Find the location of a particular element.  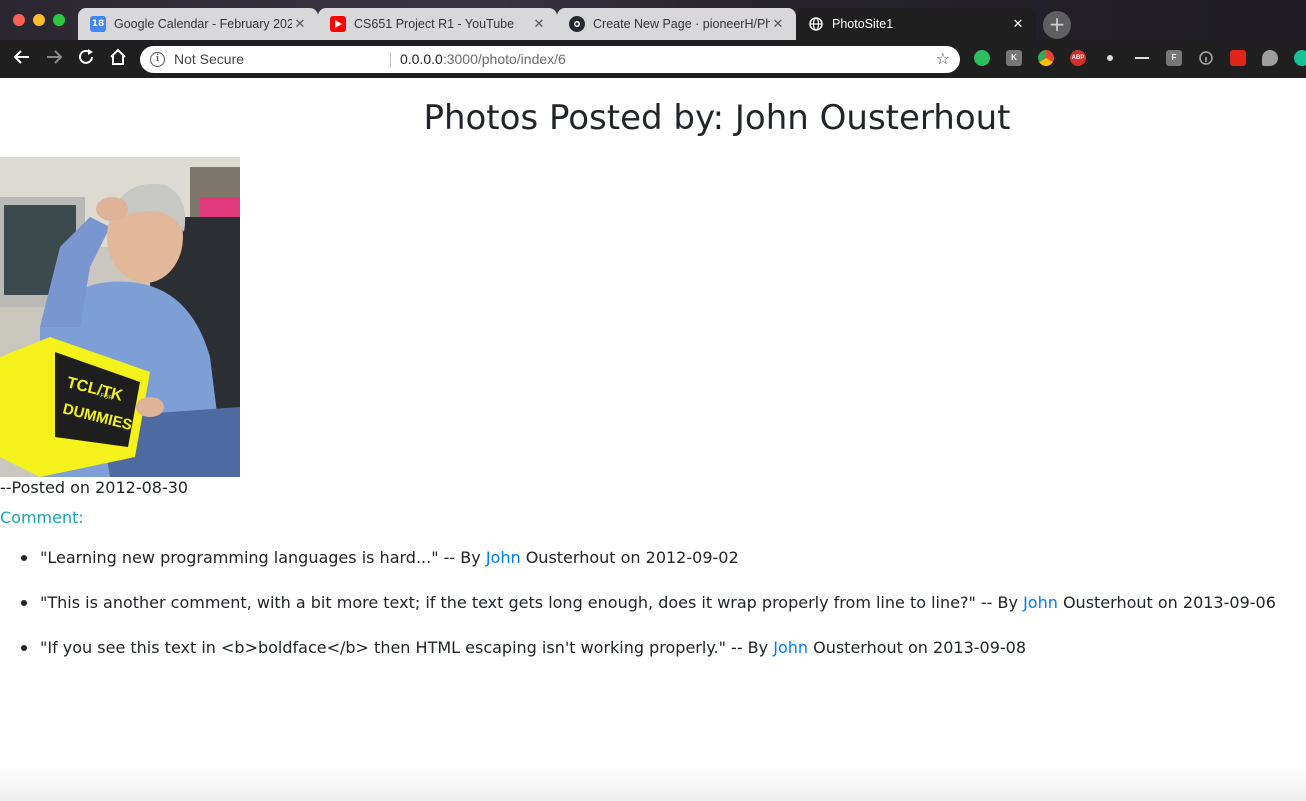

acrobat-icon is located at coordinates (1238, 58).